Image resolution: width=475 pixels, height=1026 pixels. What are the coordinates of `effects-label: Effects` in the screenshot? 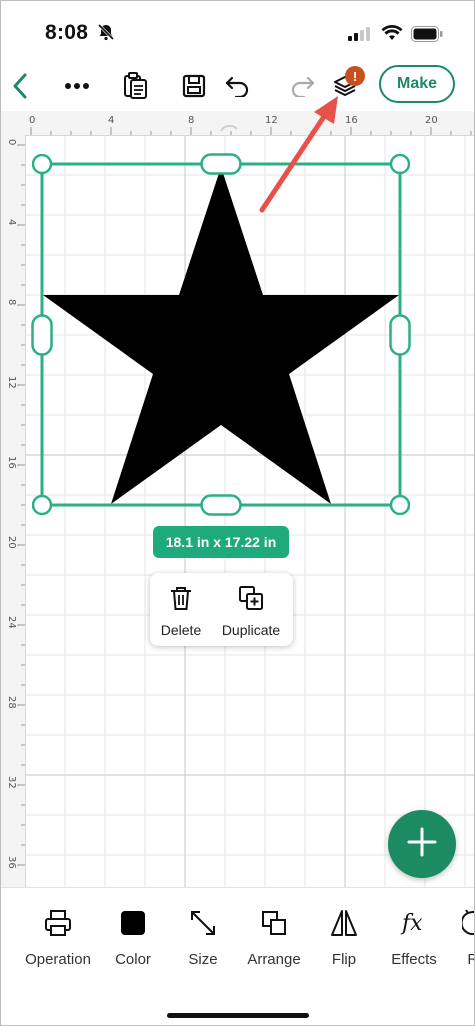 It's located at (414, 959).